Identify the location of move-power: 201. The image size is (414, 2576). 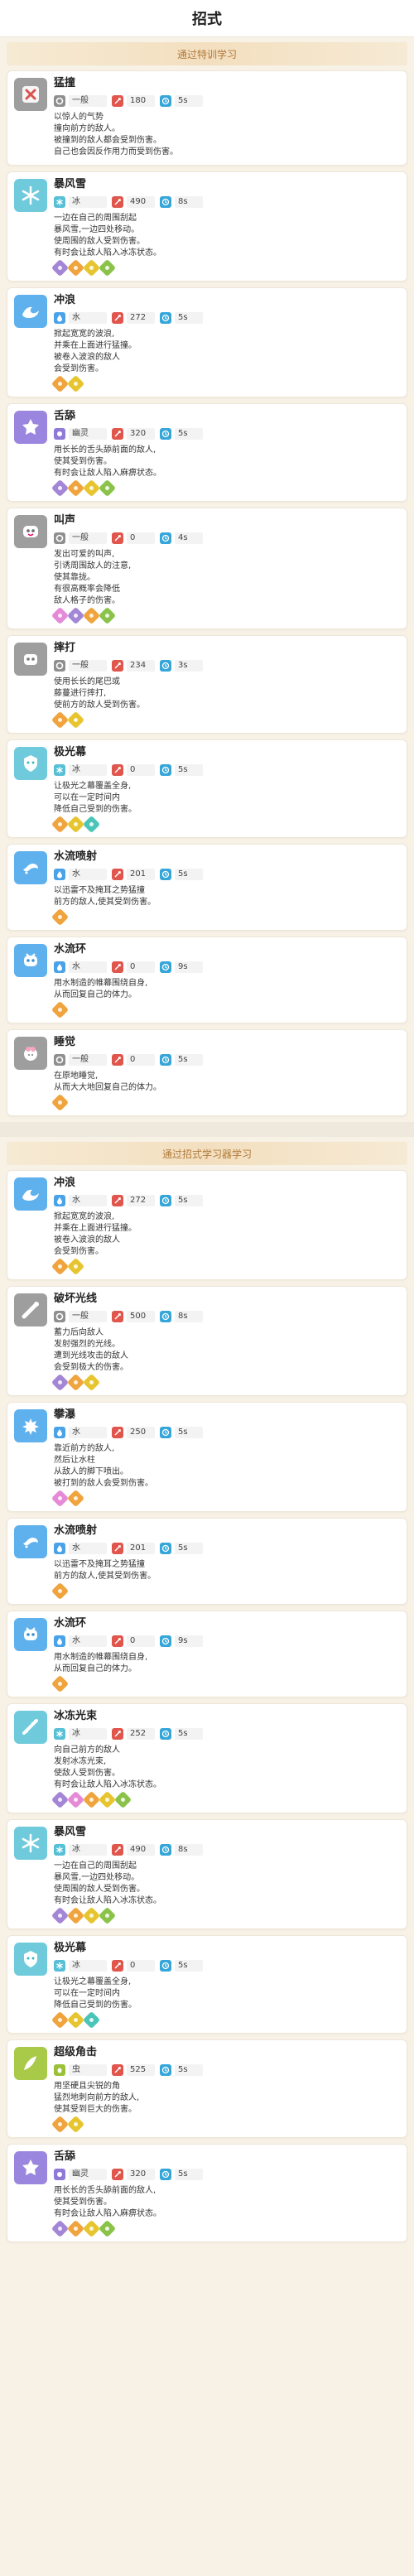
(133, 874).